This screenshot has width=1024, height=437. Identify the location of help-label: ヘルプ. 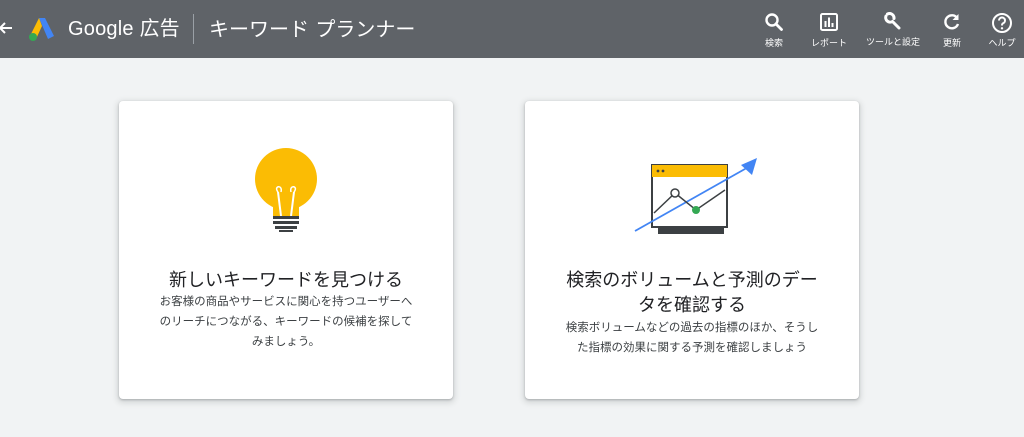
(1002, 44).